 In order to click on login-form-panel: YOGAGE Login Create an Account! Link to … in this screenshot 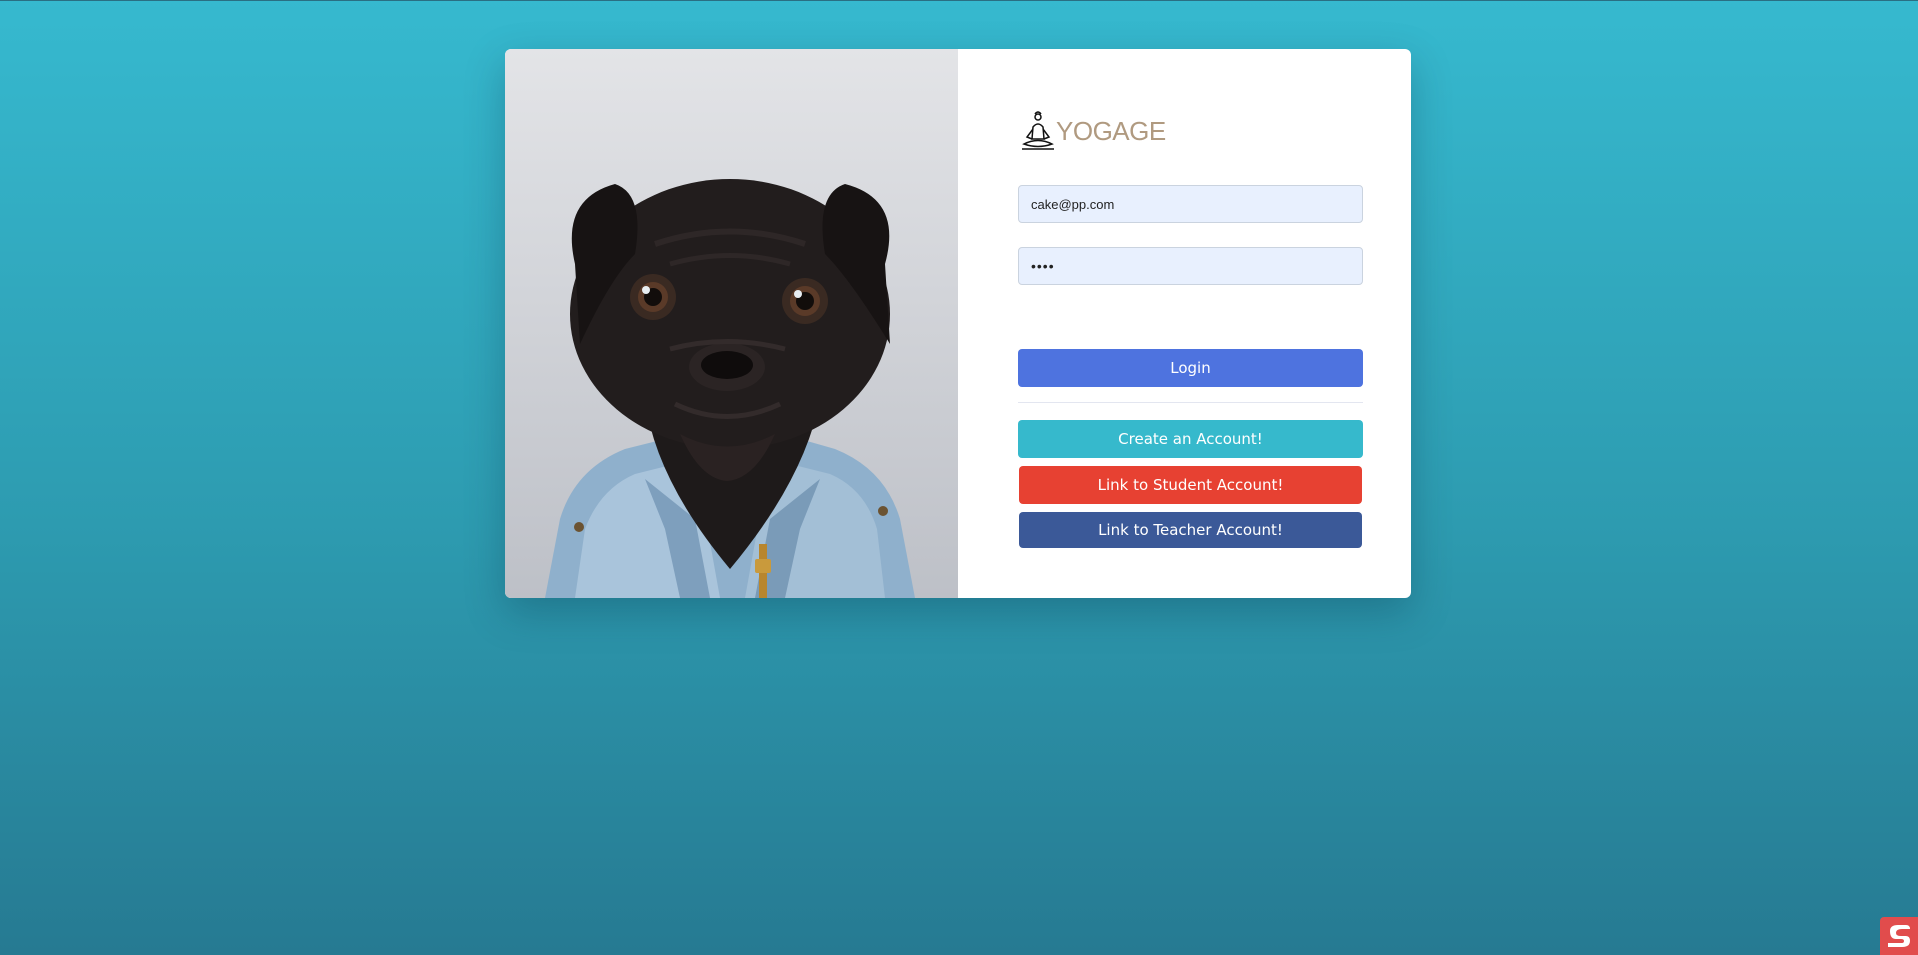, I will do `click(1184, 323)`.